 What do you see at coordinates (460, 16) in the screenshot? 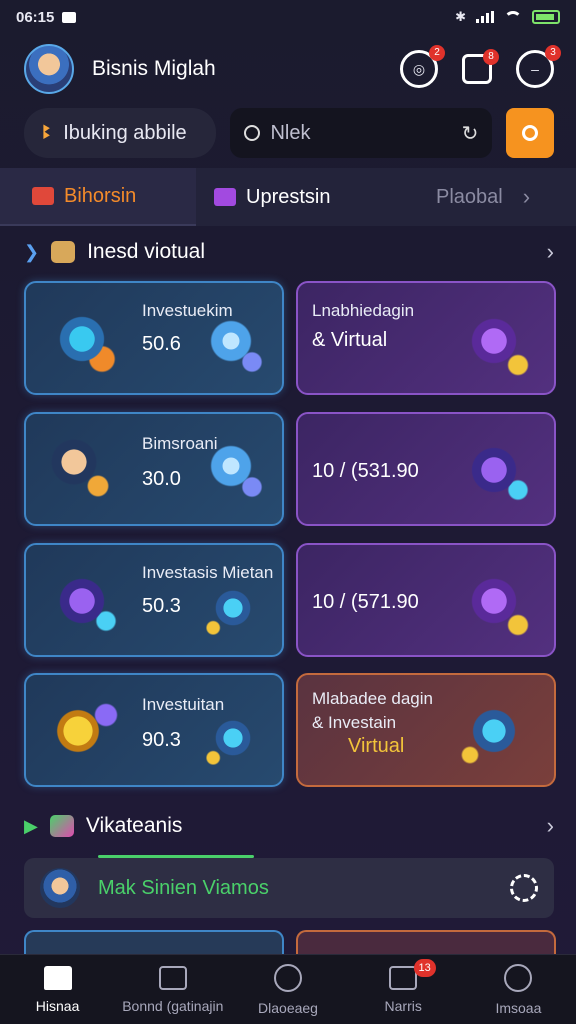
I see `bluetooth-icon: ✱` at bounding box center [460, 16].